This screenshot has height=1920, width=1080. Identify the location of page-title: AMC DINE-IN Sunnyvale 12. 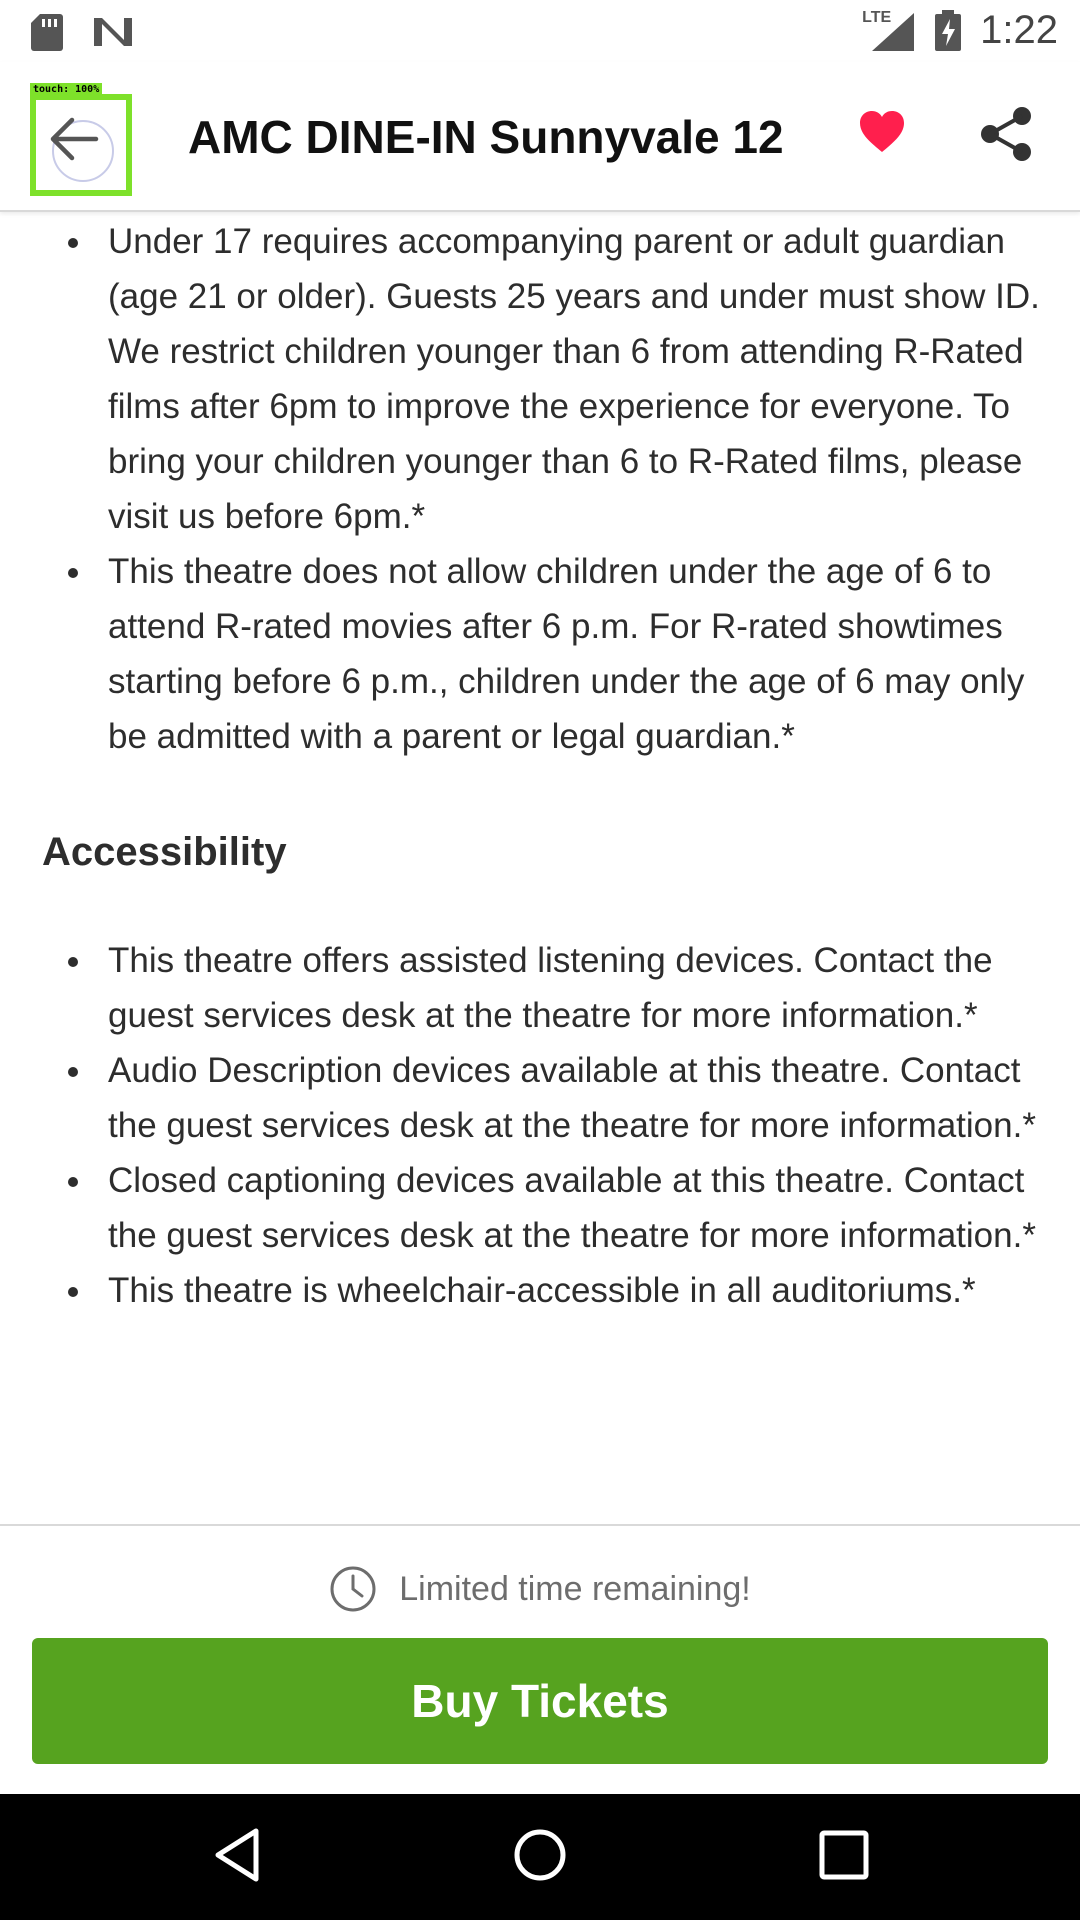
(486, 137).